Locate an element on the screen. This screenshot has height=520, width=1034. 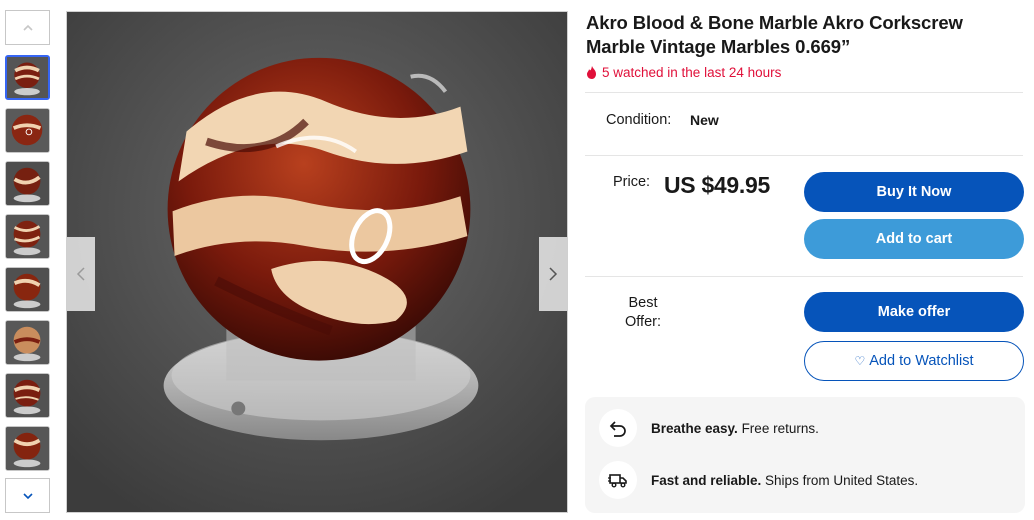
perk-free-returns: Breathe easy. Free returns. is located at coordinates (709, 428).